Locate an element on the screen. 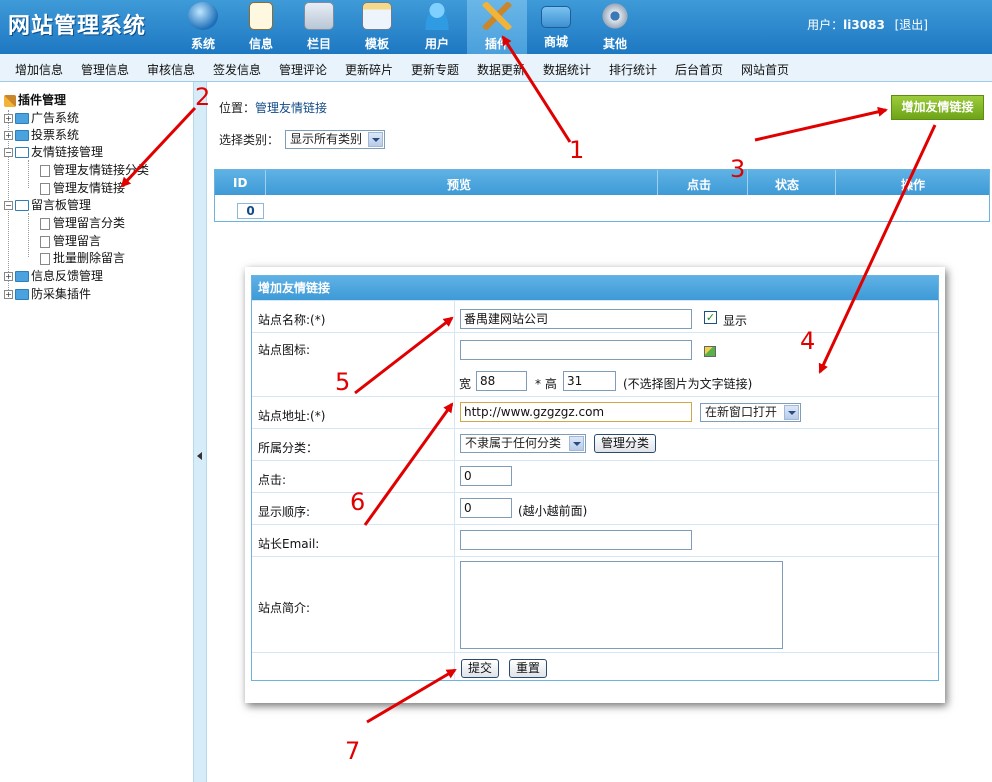  quick-manage-comments: 管理评论 is located at coordinates (303, 69).